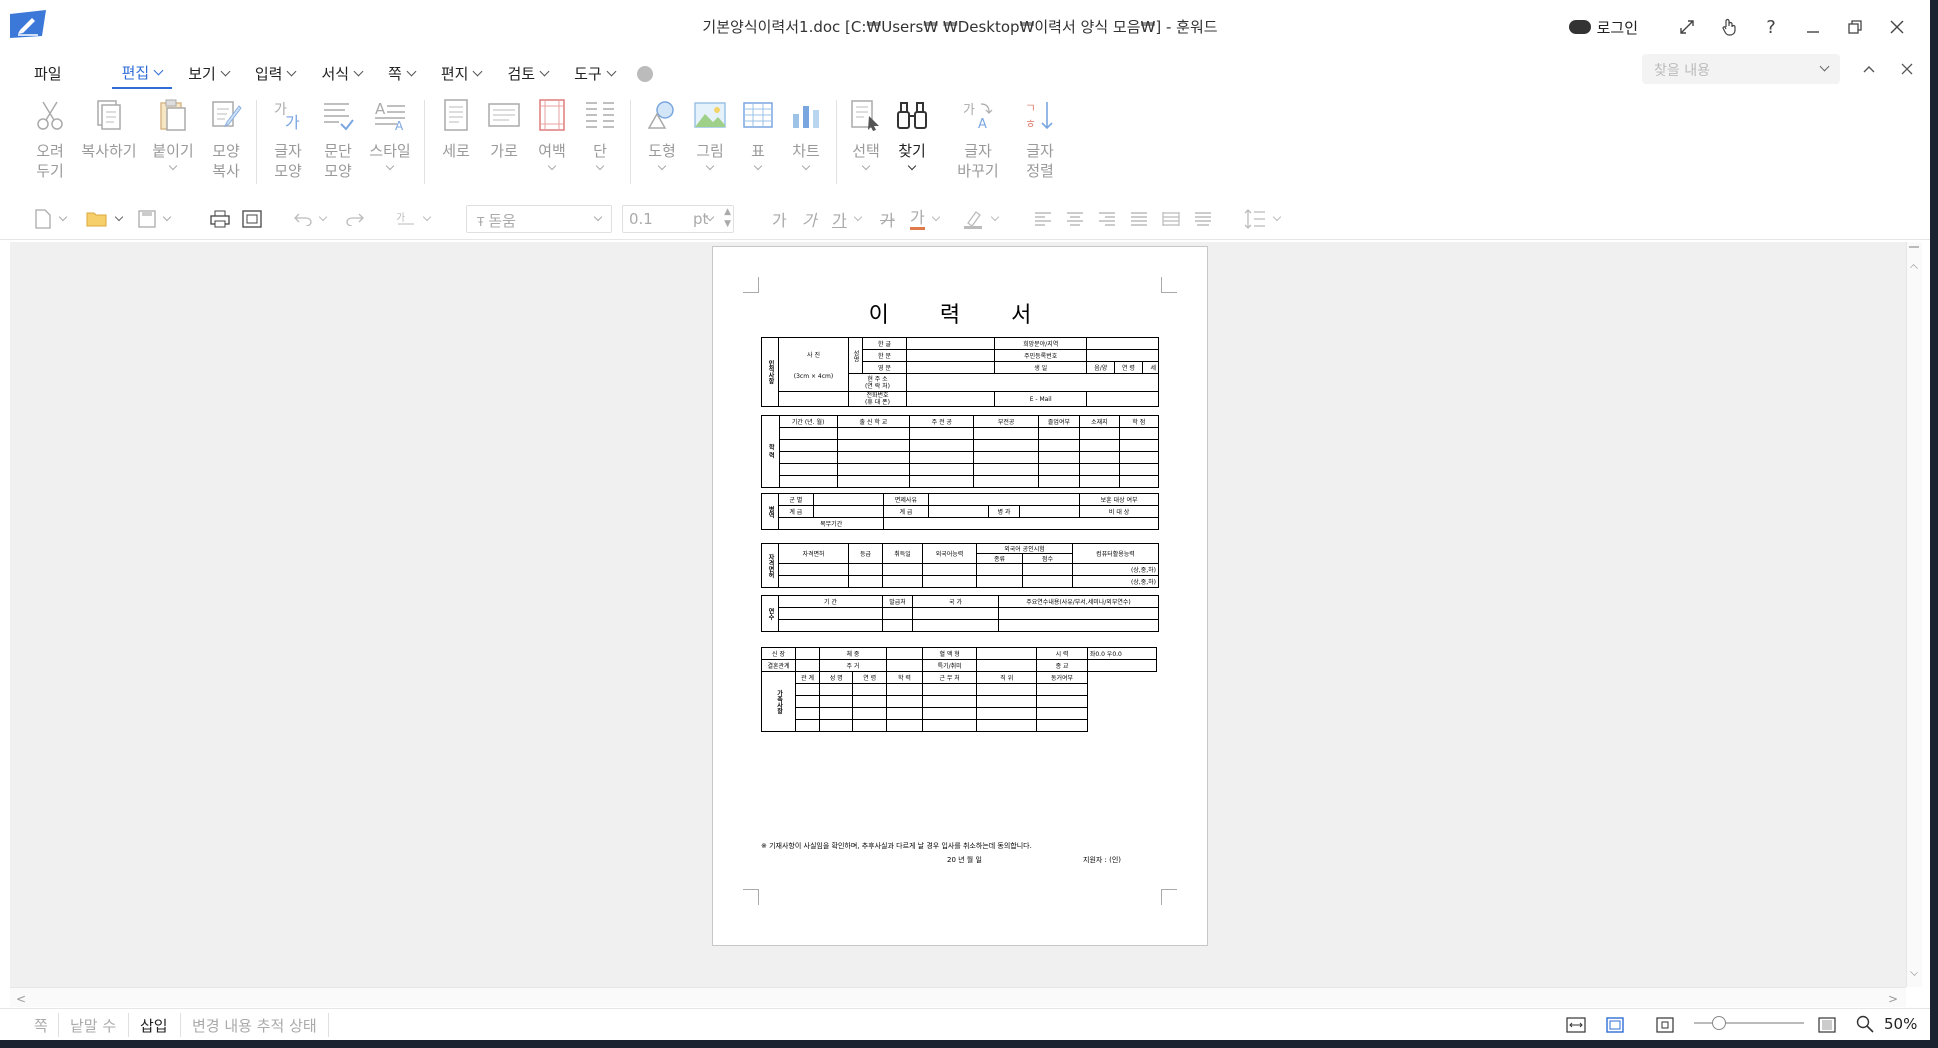 Image resolution: width=1938 pixels, height=1048 pixels. Describe the element at coordinates (710, 134) in the screenshot. I see `picture-button: 그림` at that location.